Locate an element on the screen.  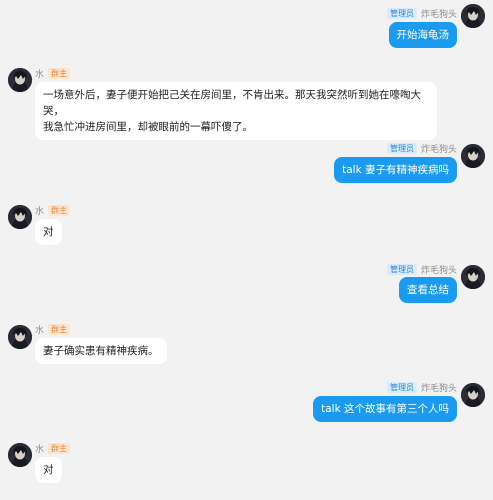
message-bubble: talk 妻子有精神疾病吗 is located at coordinates (395, 170).